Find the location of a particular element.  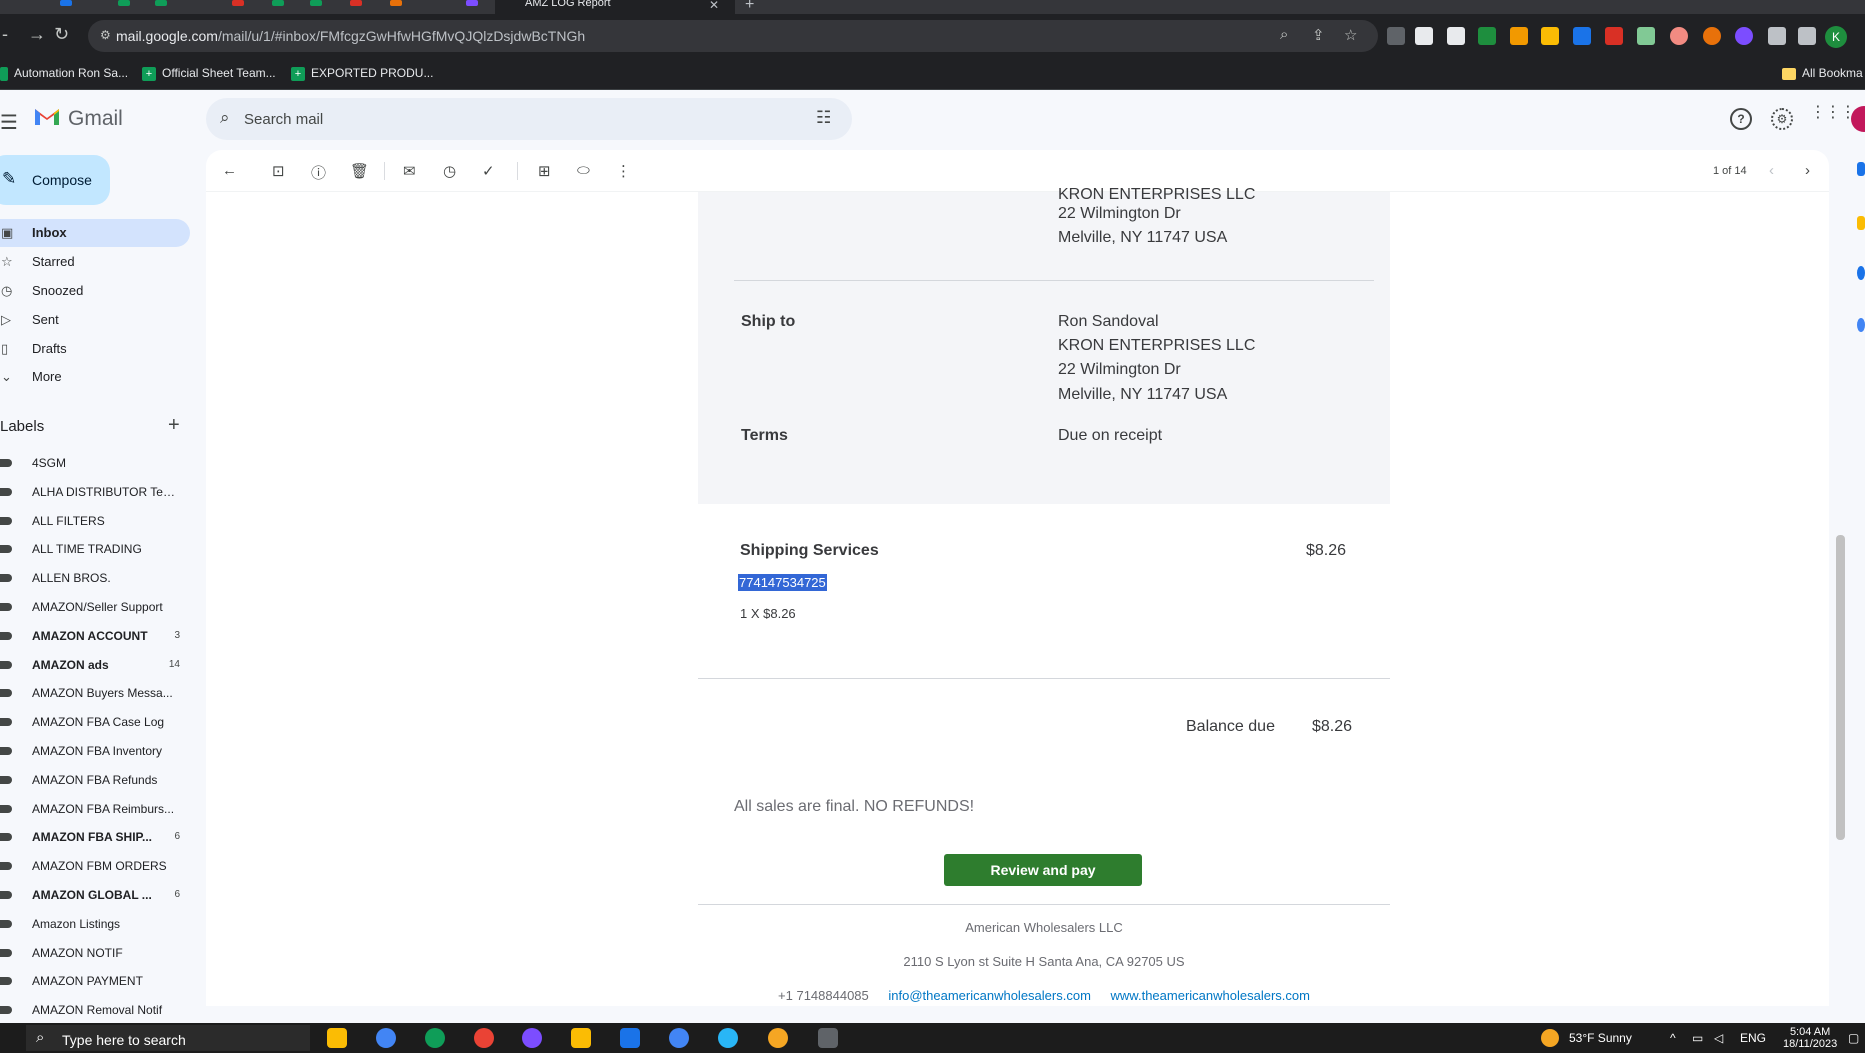

sidebar-item-inbox: ▣ Inbox is located at coordinates (95, 233).